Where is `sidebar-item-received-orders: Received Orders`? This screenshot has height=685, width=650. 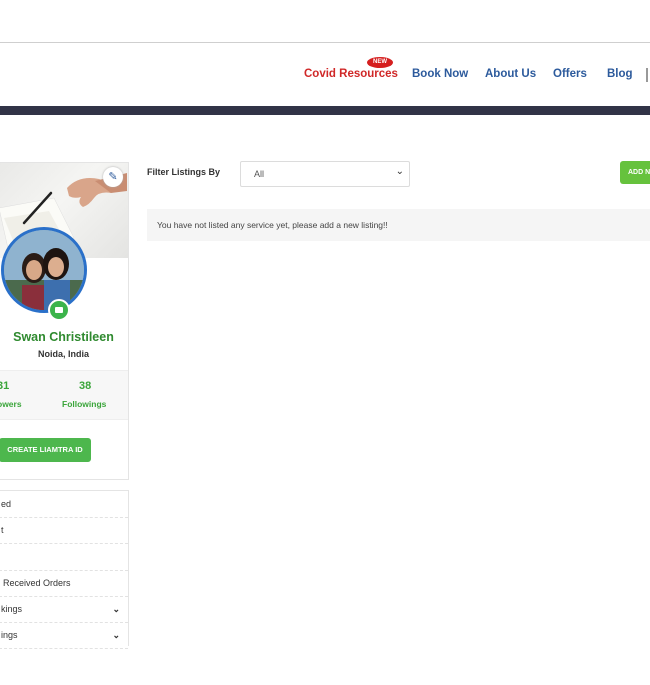
sidebar-item-received-orders: Received Orders is located at coordinates (64, 583).